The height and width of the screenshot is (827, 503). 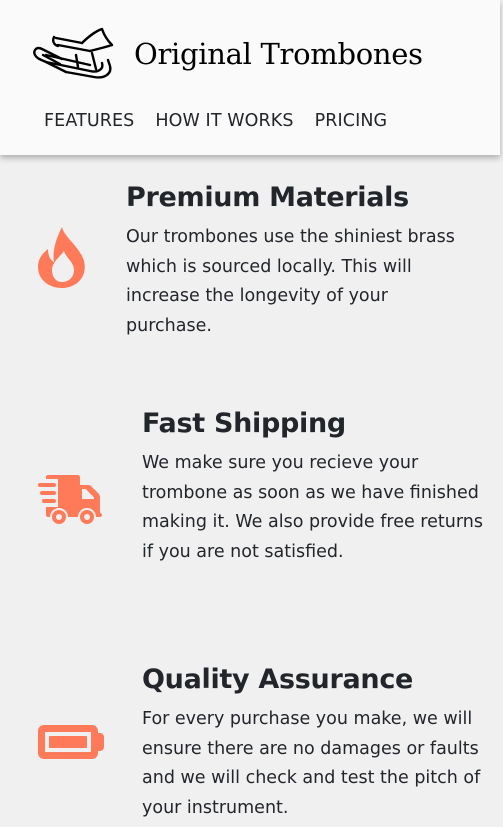 What do you see at coordinates (351, 121) in the screenshot?
I see `nav-link-pricing: PRICING` at bounding box center [351, 121].